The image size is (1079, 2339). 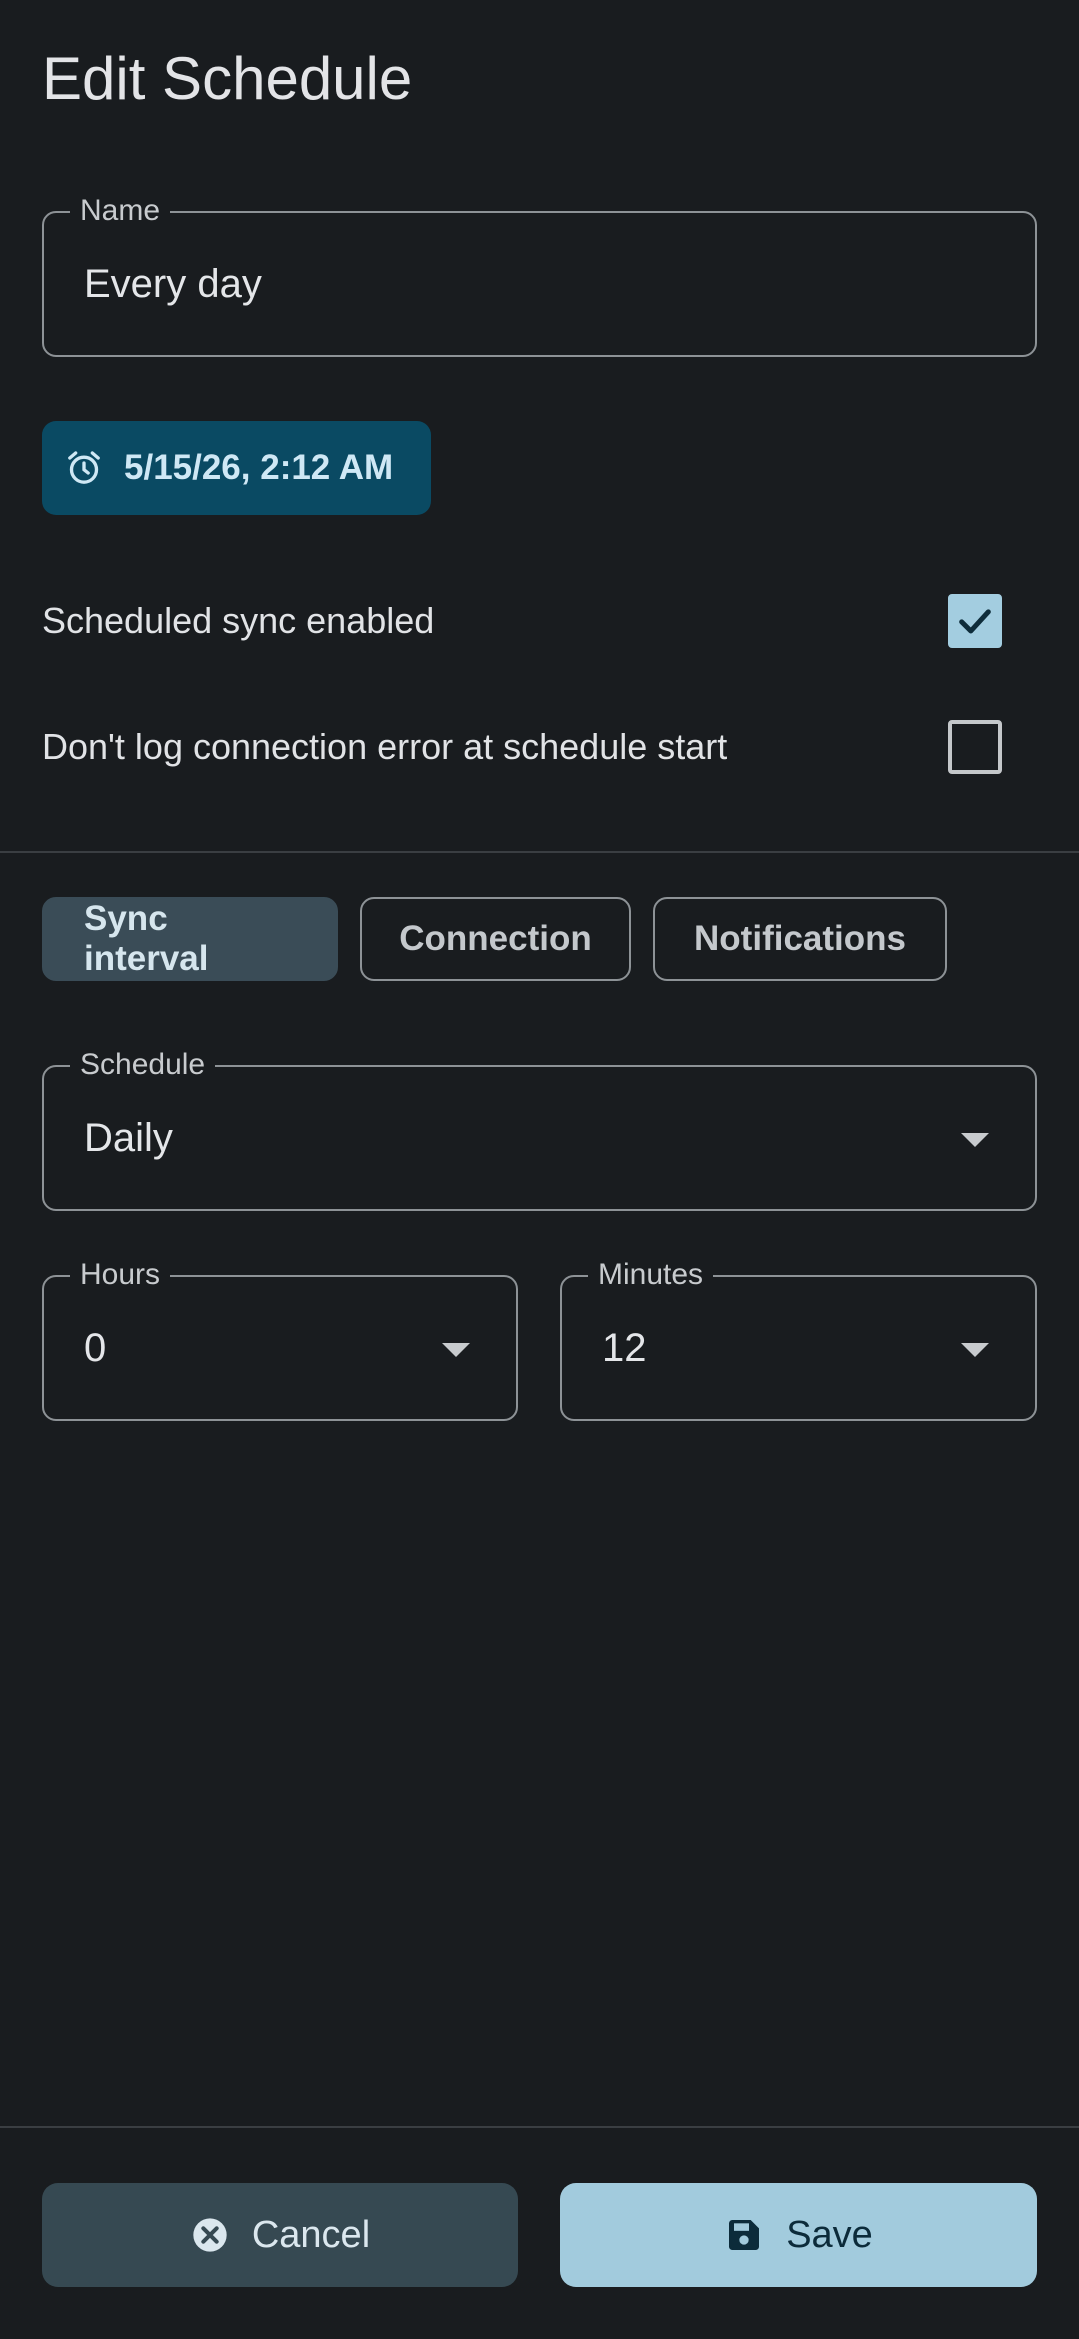 I want to click on tab-notifications: Notifications, so click(x=800, y=939).